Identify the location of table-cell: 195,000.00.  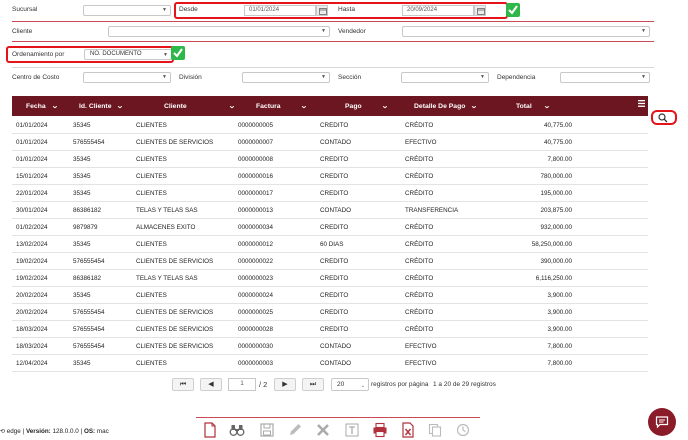
(556, 193).